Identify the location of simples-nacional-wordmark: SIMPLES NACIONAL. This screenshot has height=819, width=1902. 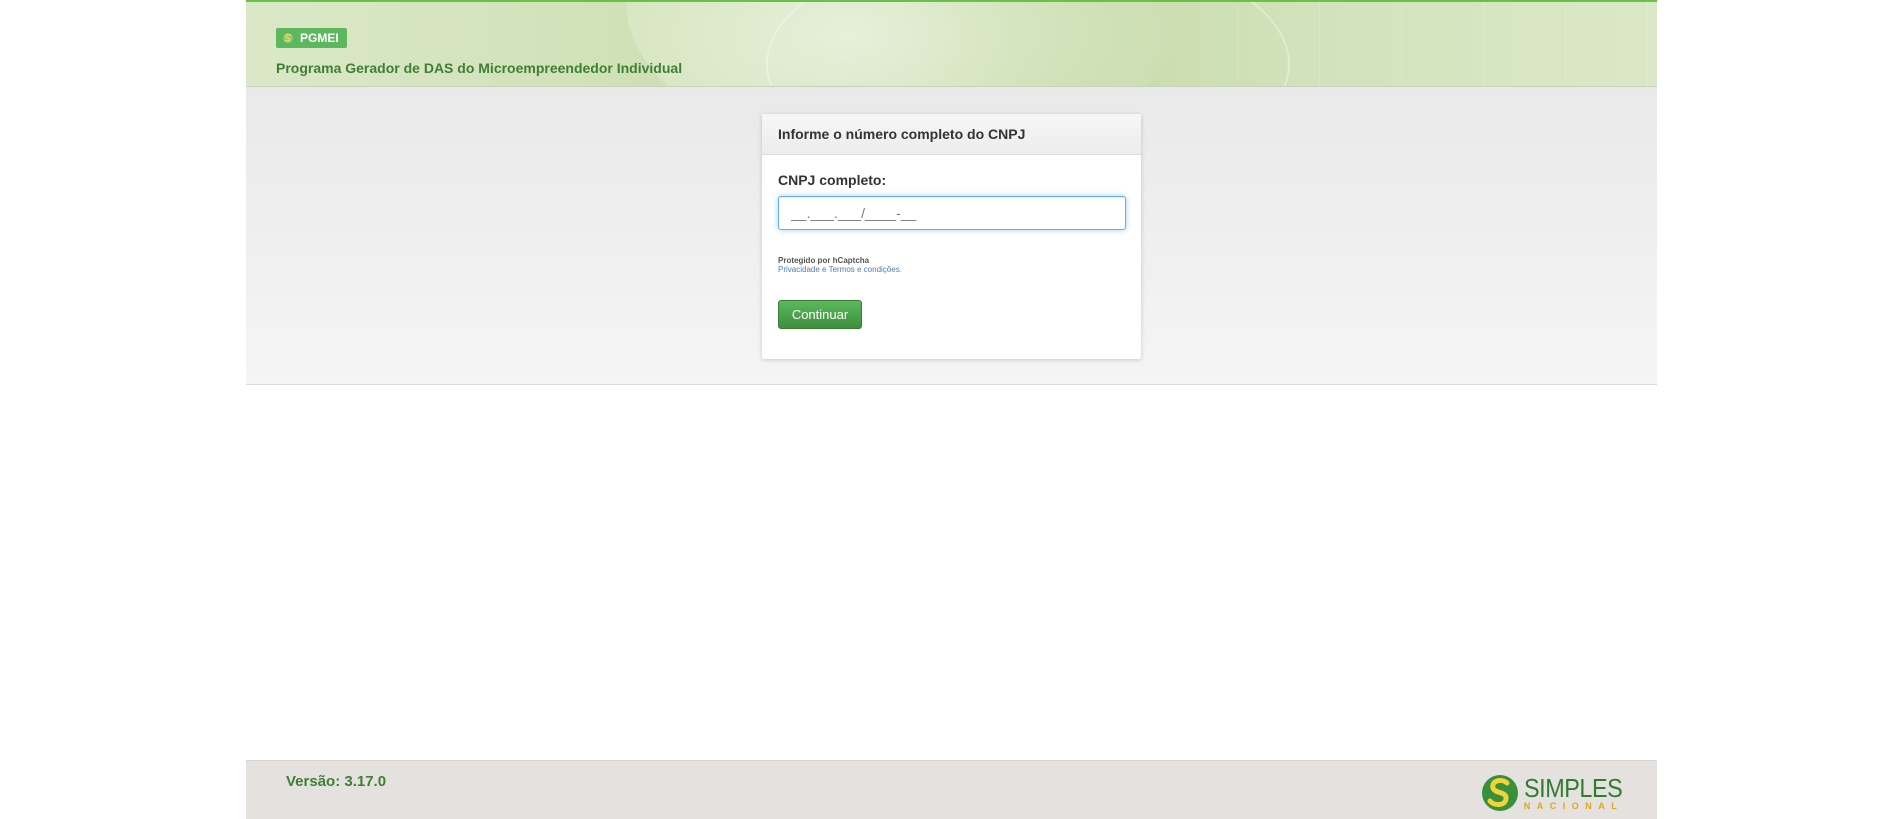
(1578, 793).